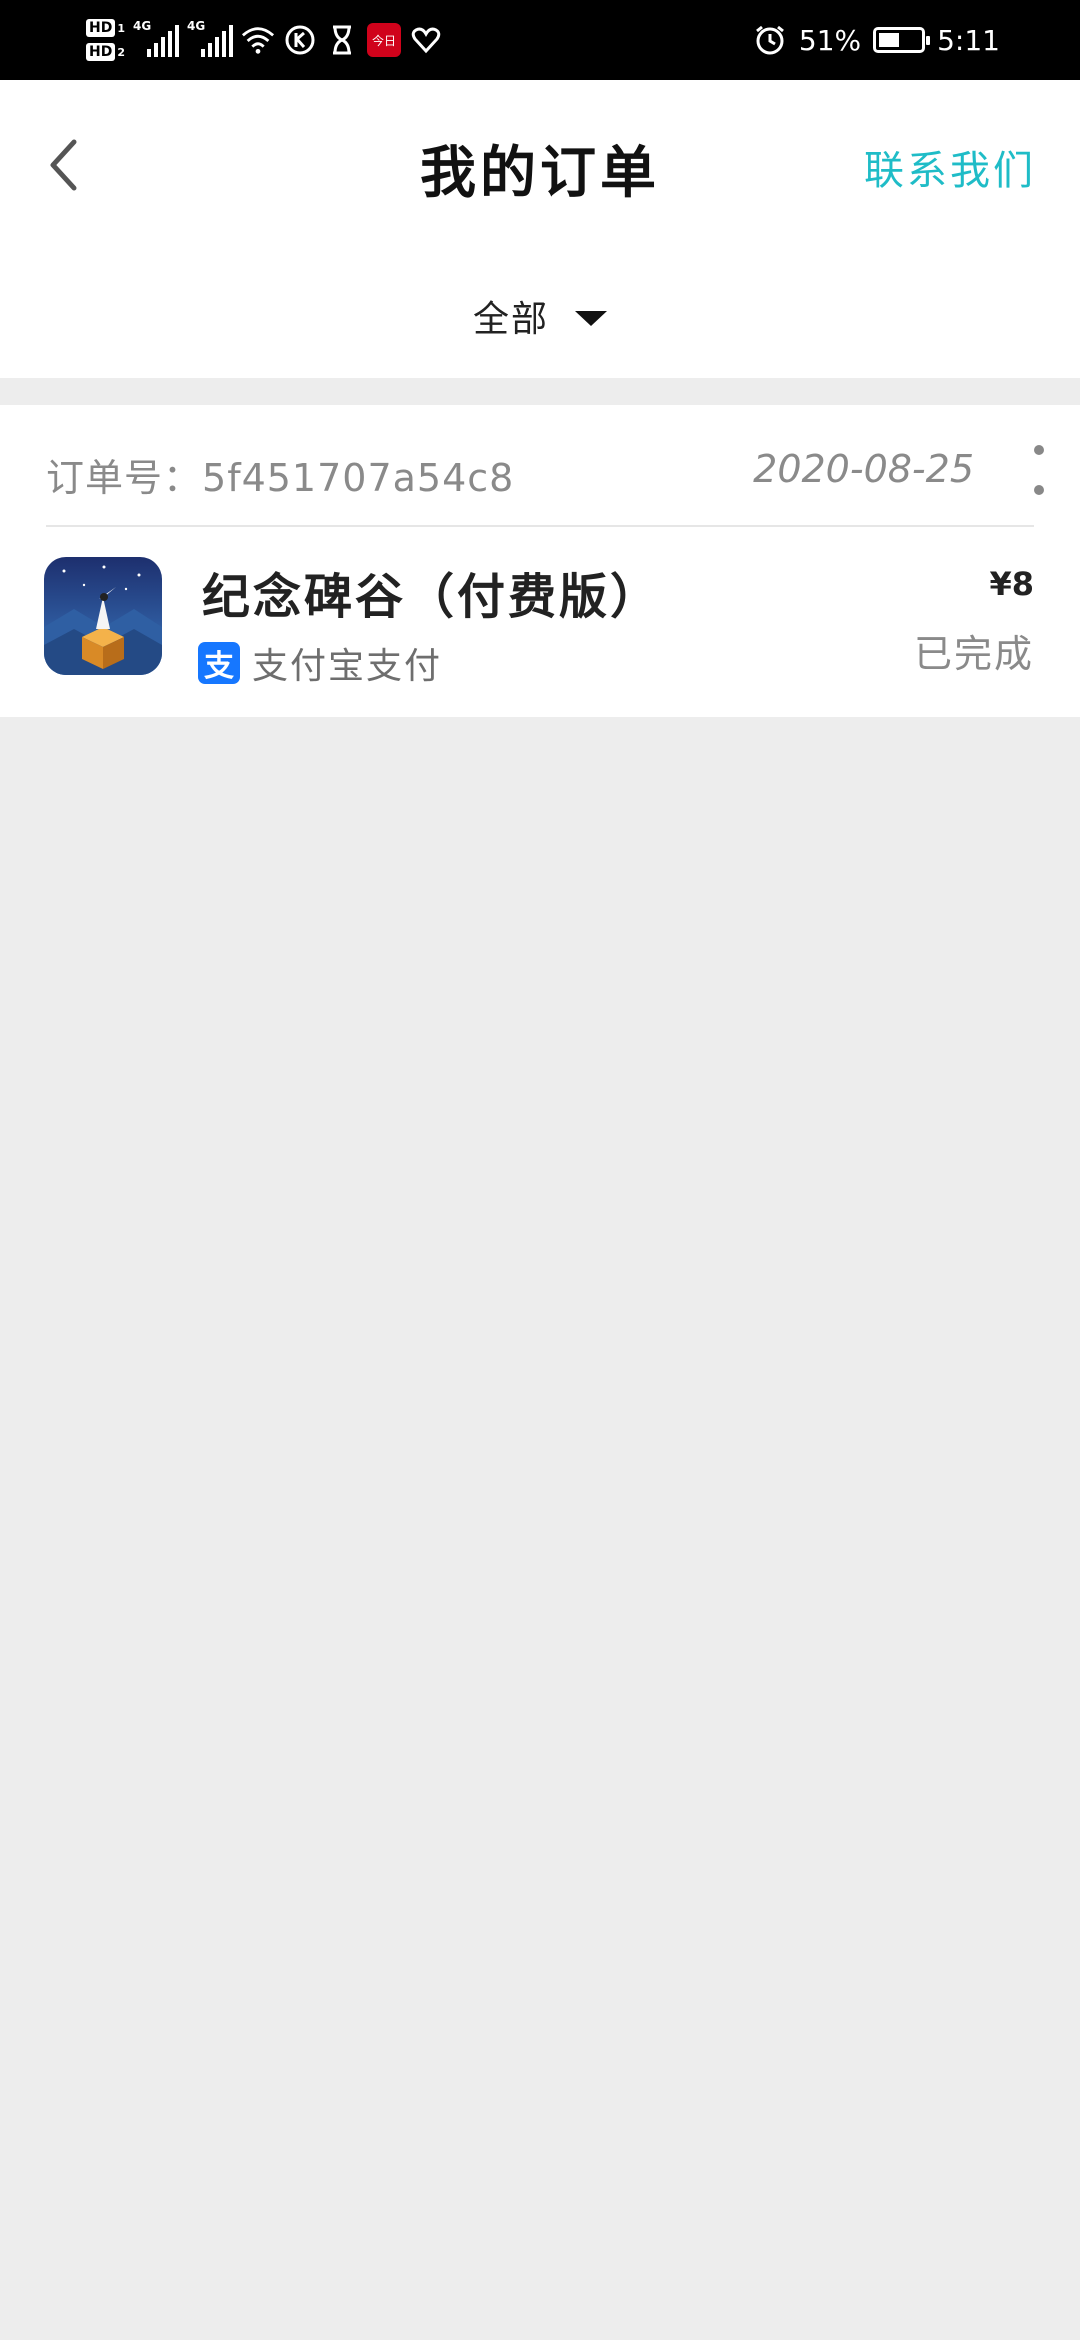 This screenshot has width=1080, height=2340. What do you see at coordinates (432, 597) in the screenshot?
I see `product-name: 纪念碑谷（付费版）` at bounding box center [432, 597].